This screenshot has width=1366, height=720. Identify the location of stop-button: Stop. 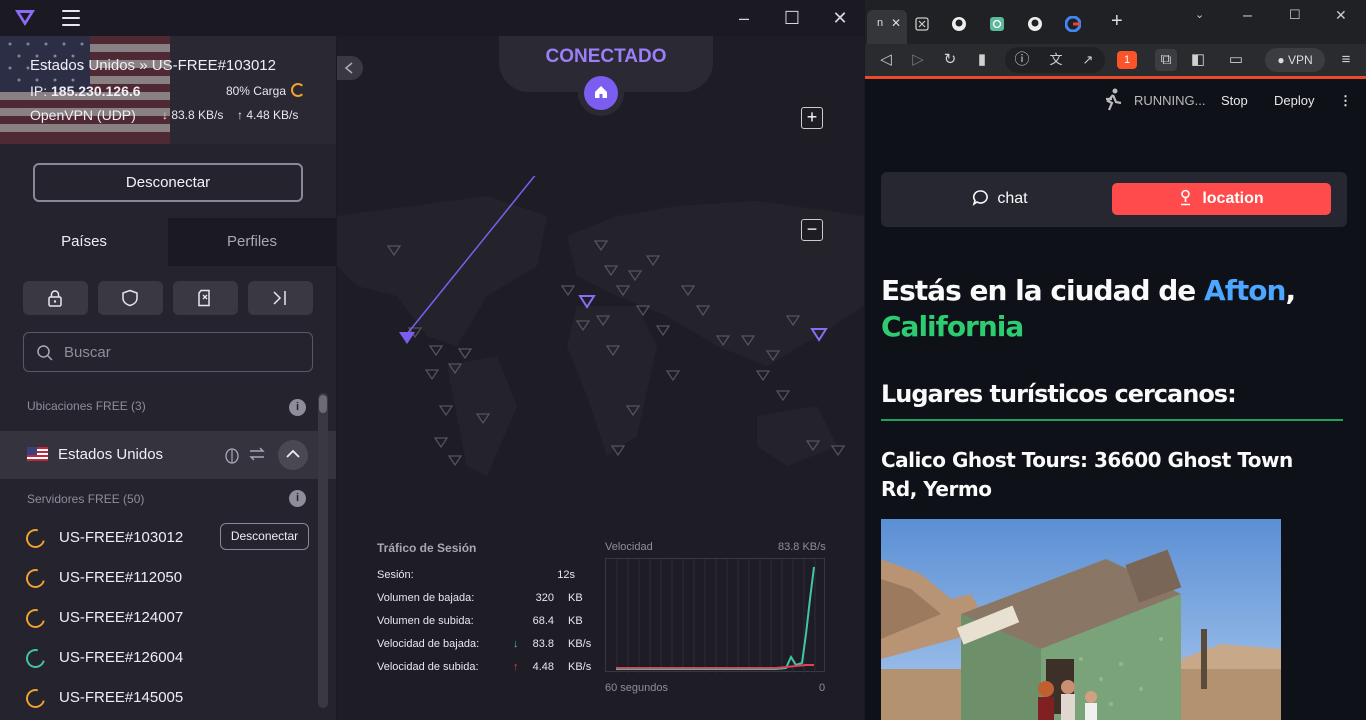
(1234, 100).